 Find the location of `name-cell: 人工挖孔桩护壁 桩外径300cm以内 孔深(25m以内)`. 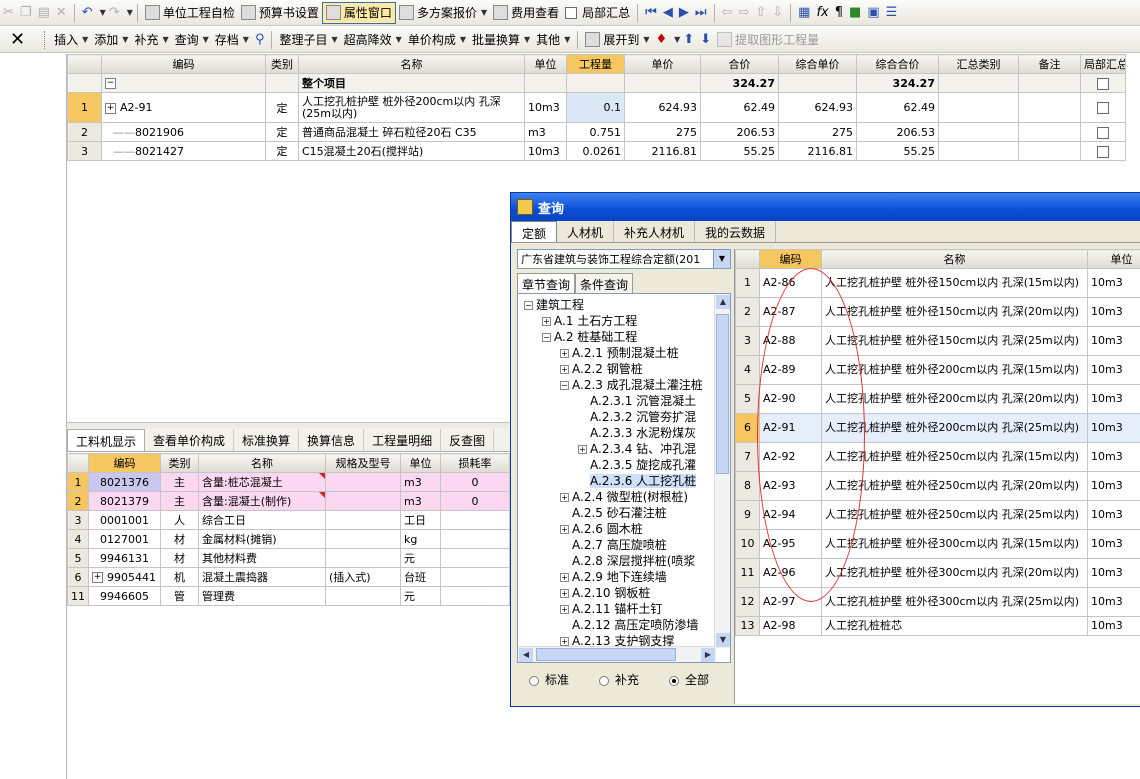

name-cell: 人工挖孔桩护壁 桩外径300cm以内 孔深(25m以内) is located at coordinates (954, 602).